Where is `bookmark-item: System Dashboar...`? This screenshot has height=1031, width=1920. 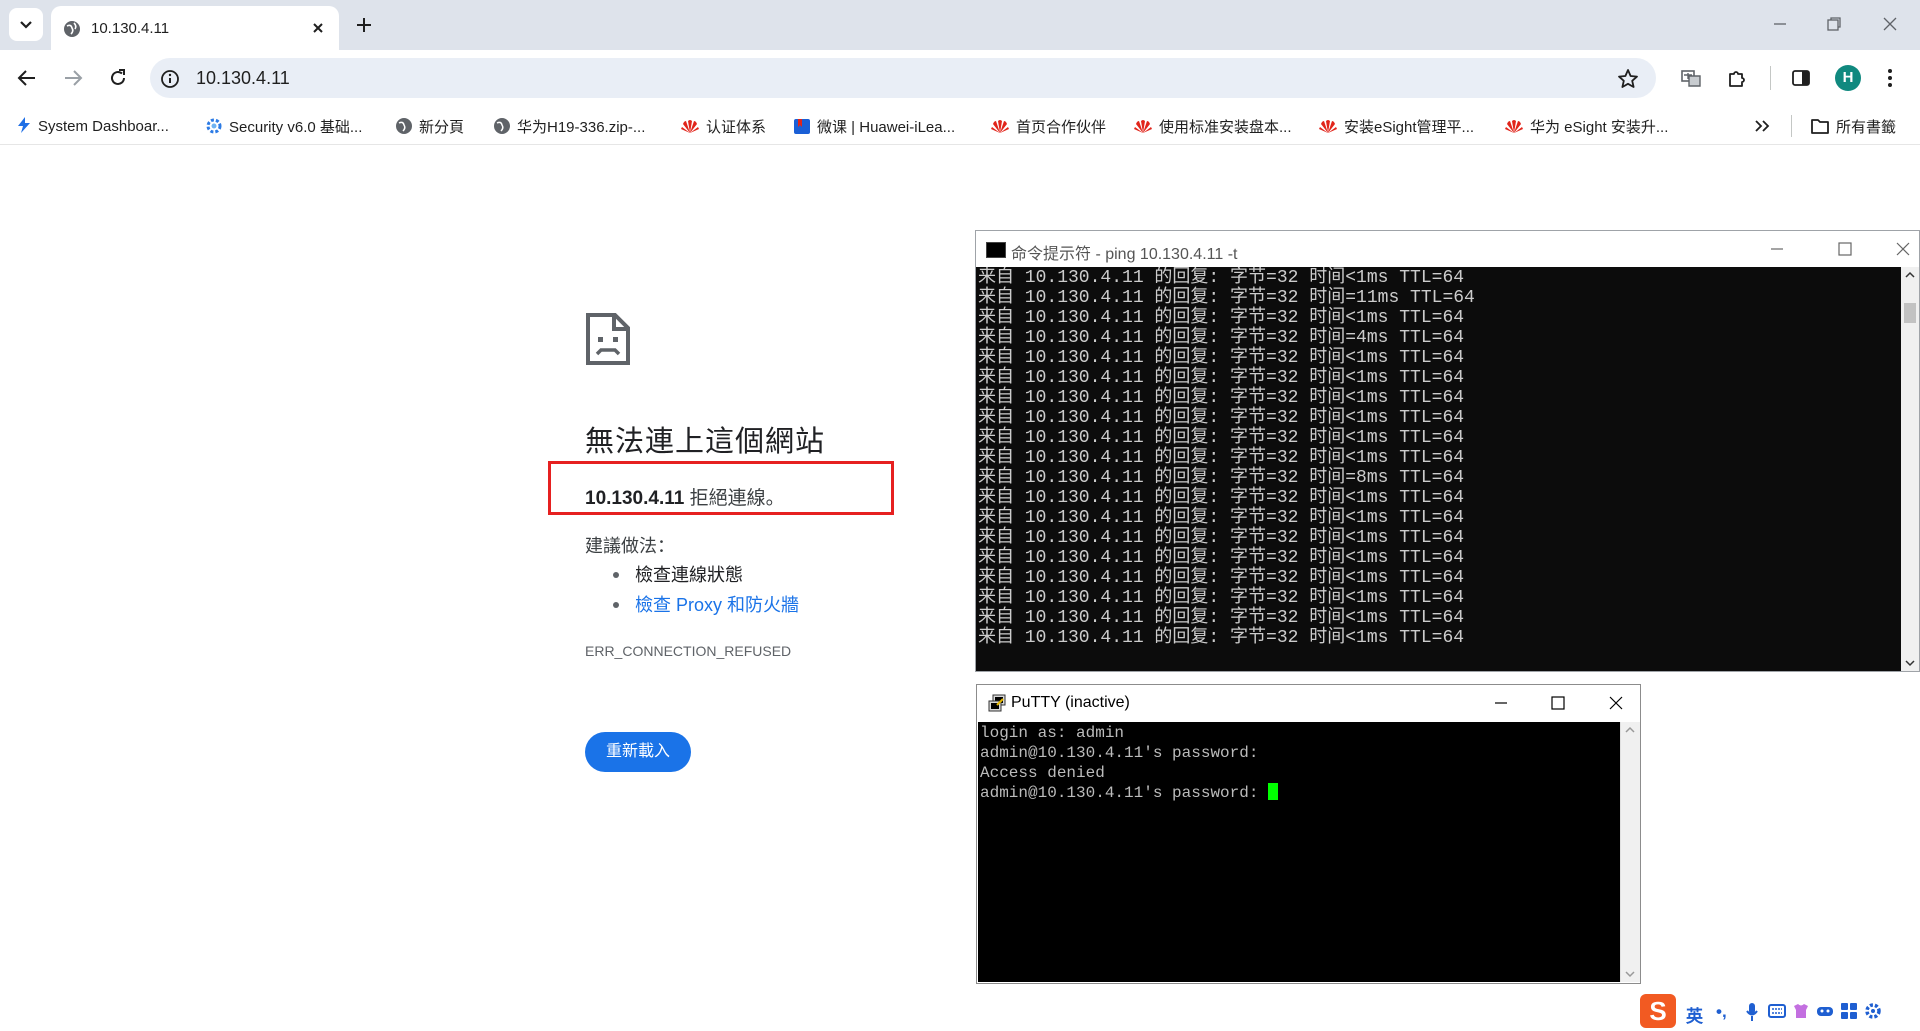
bookmark-item: System Dashboar... is located at coordinates (92, 125).